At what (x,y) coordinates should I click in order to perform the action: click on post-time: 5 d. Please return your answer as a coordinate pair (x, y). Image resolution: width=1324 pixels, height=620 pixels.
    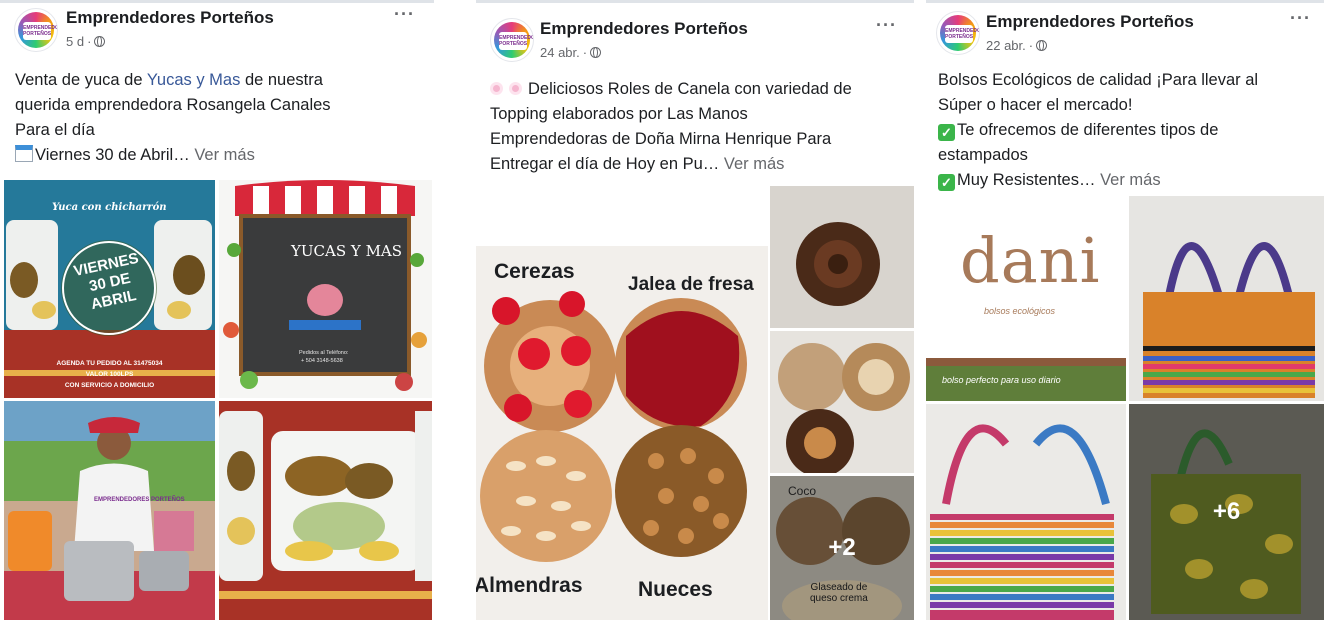
    Looking at the image, I should click on (75, 41).